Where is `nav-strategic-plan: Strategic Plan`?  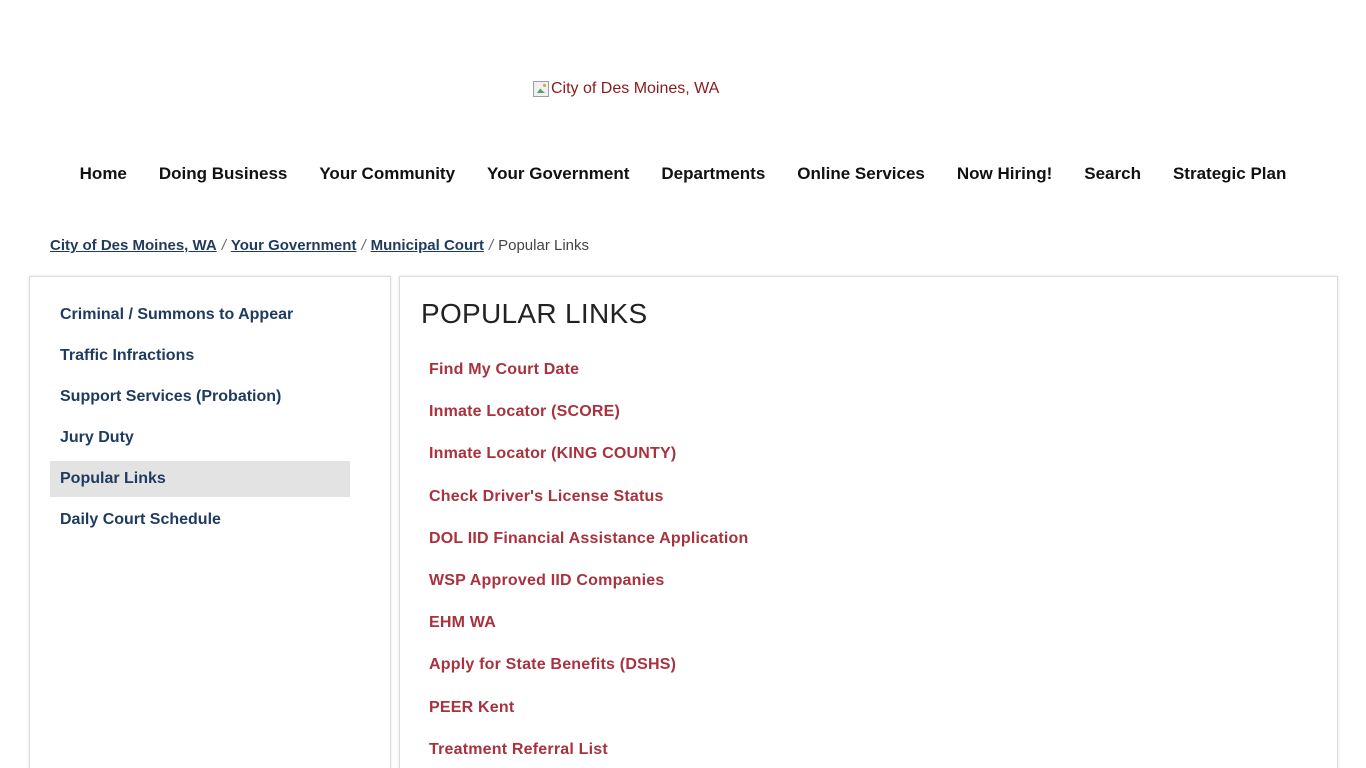 nav-strategic-plan: Strategic Plan is located at coordinates (1229, 174).